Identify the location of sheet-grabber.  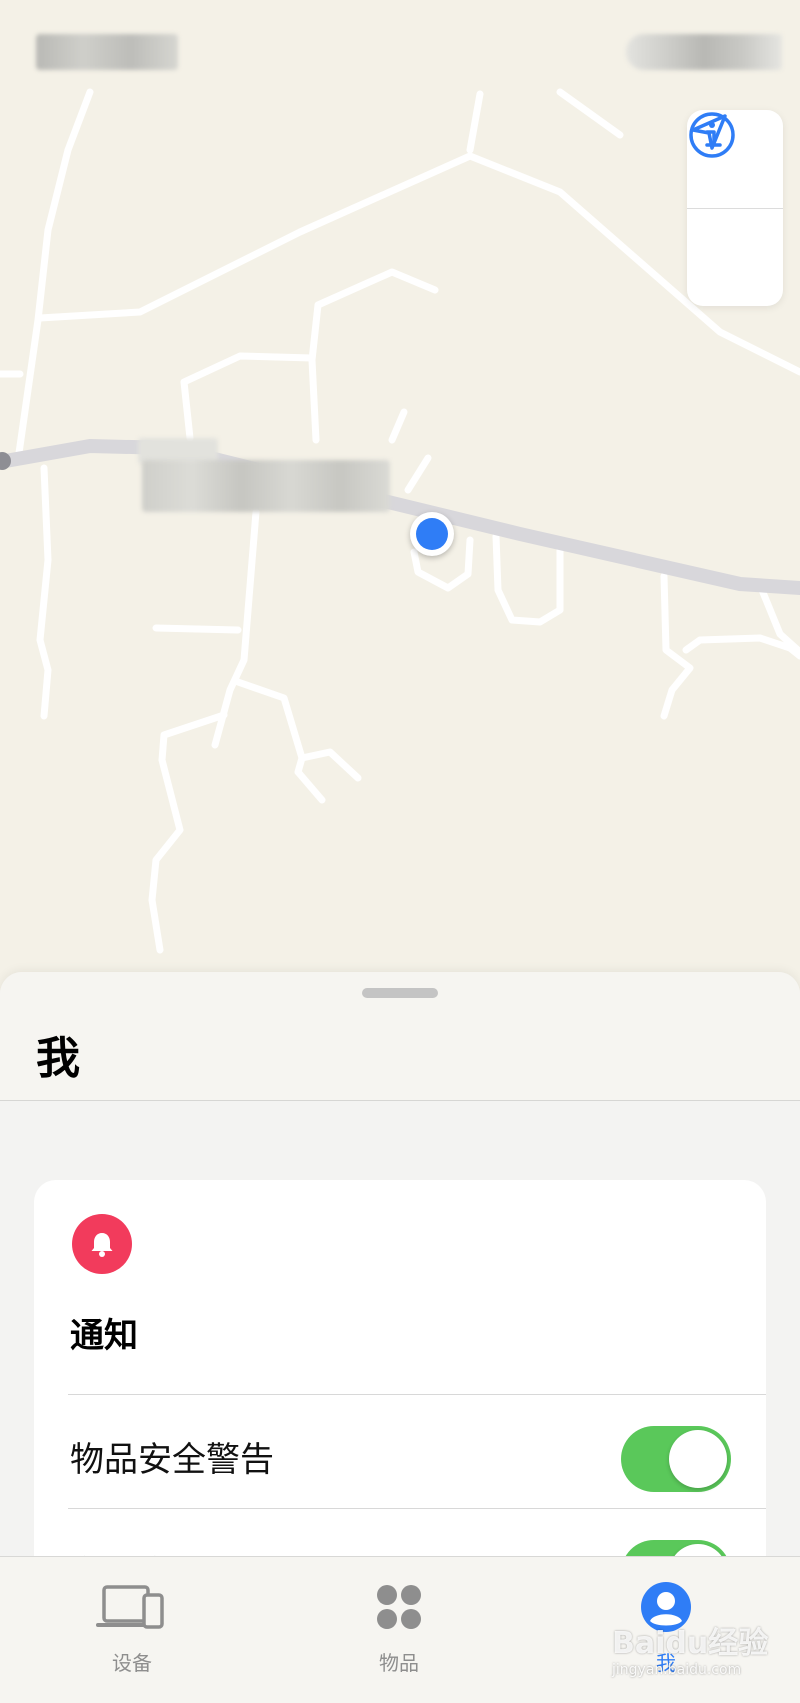
(400, 993).